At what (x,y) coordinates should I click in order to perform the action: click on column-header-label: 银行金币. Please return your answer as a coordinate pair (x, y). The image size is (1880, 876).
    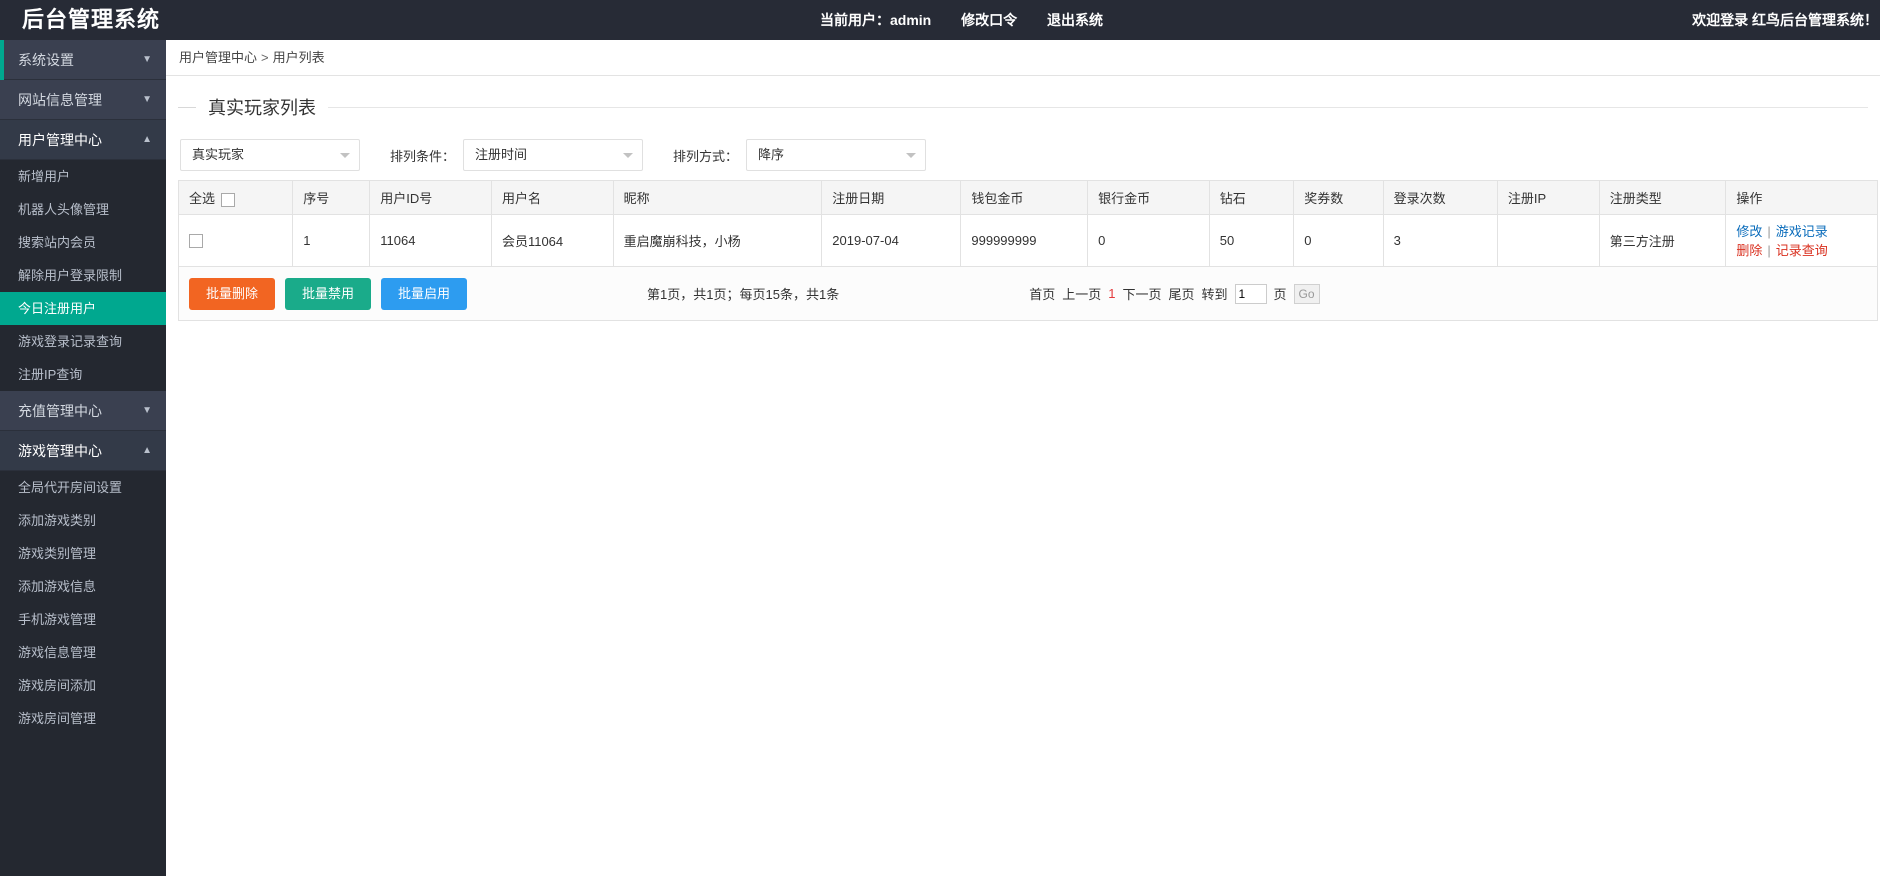
    Looking at the image, I should click on (1124, 198).